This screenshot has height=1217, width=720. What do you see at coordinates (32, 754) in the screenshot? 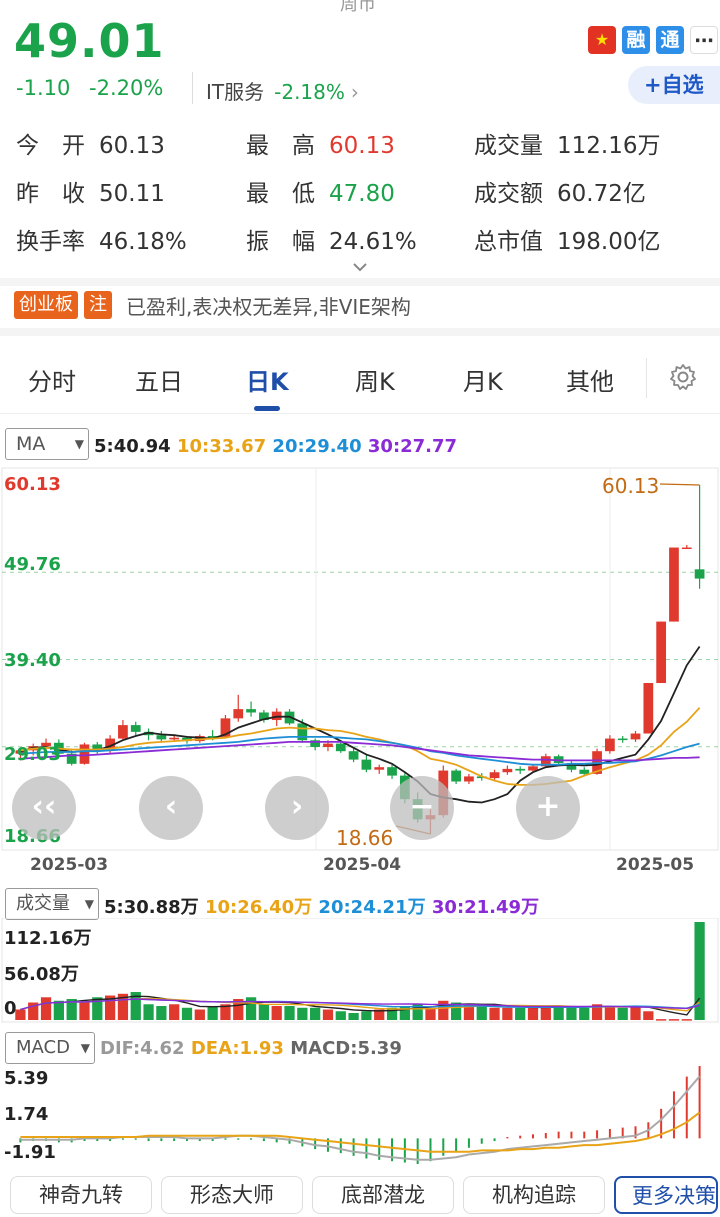
I see `y-axis-label: 29.03` at bounding box center [32, 754].